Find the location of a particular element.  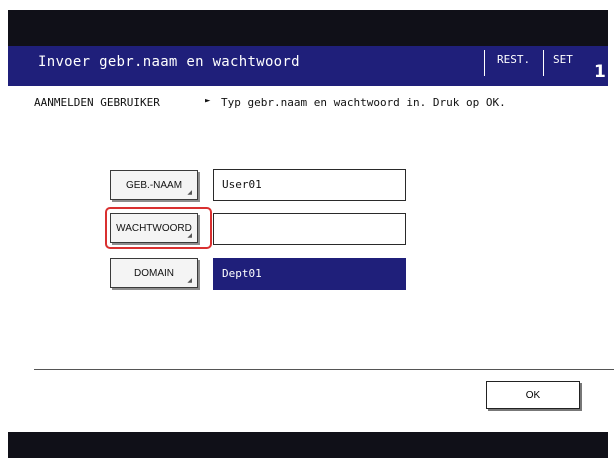

username-field: User01 is located at coordinates (309, 185).